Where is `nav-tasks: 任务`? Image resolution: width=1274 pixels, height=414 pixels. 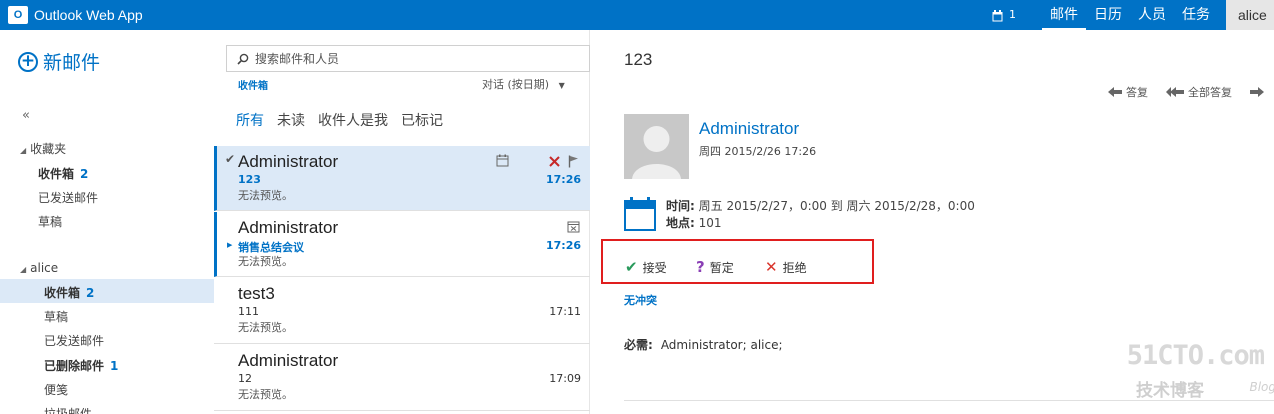
nav-tasks: 任务 is located at coordinates (1196, 15).